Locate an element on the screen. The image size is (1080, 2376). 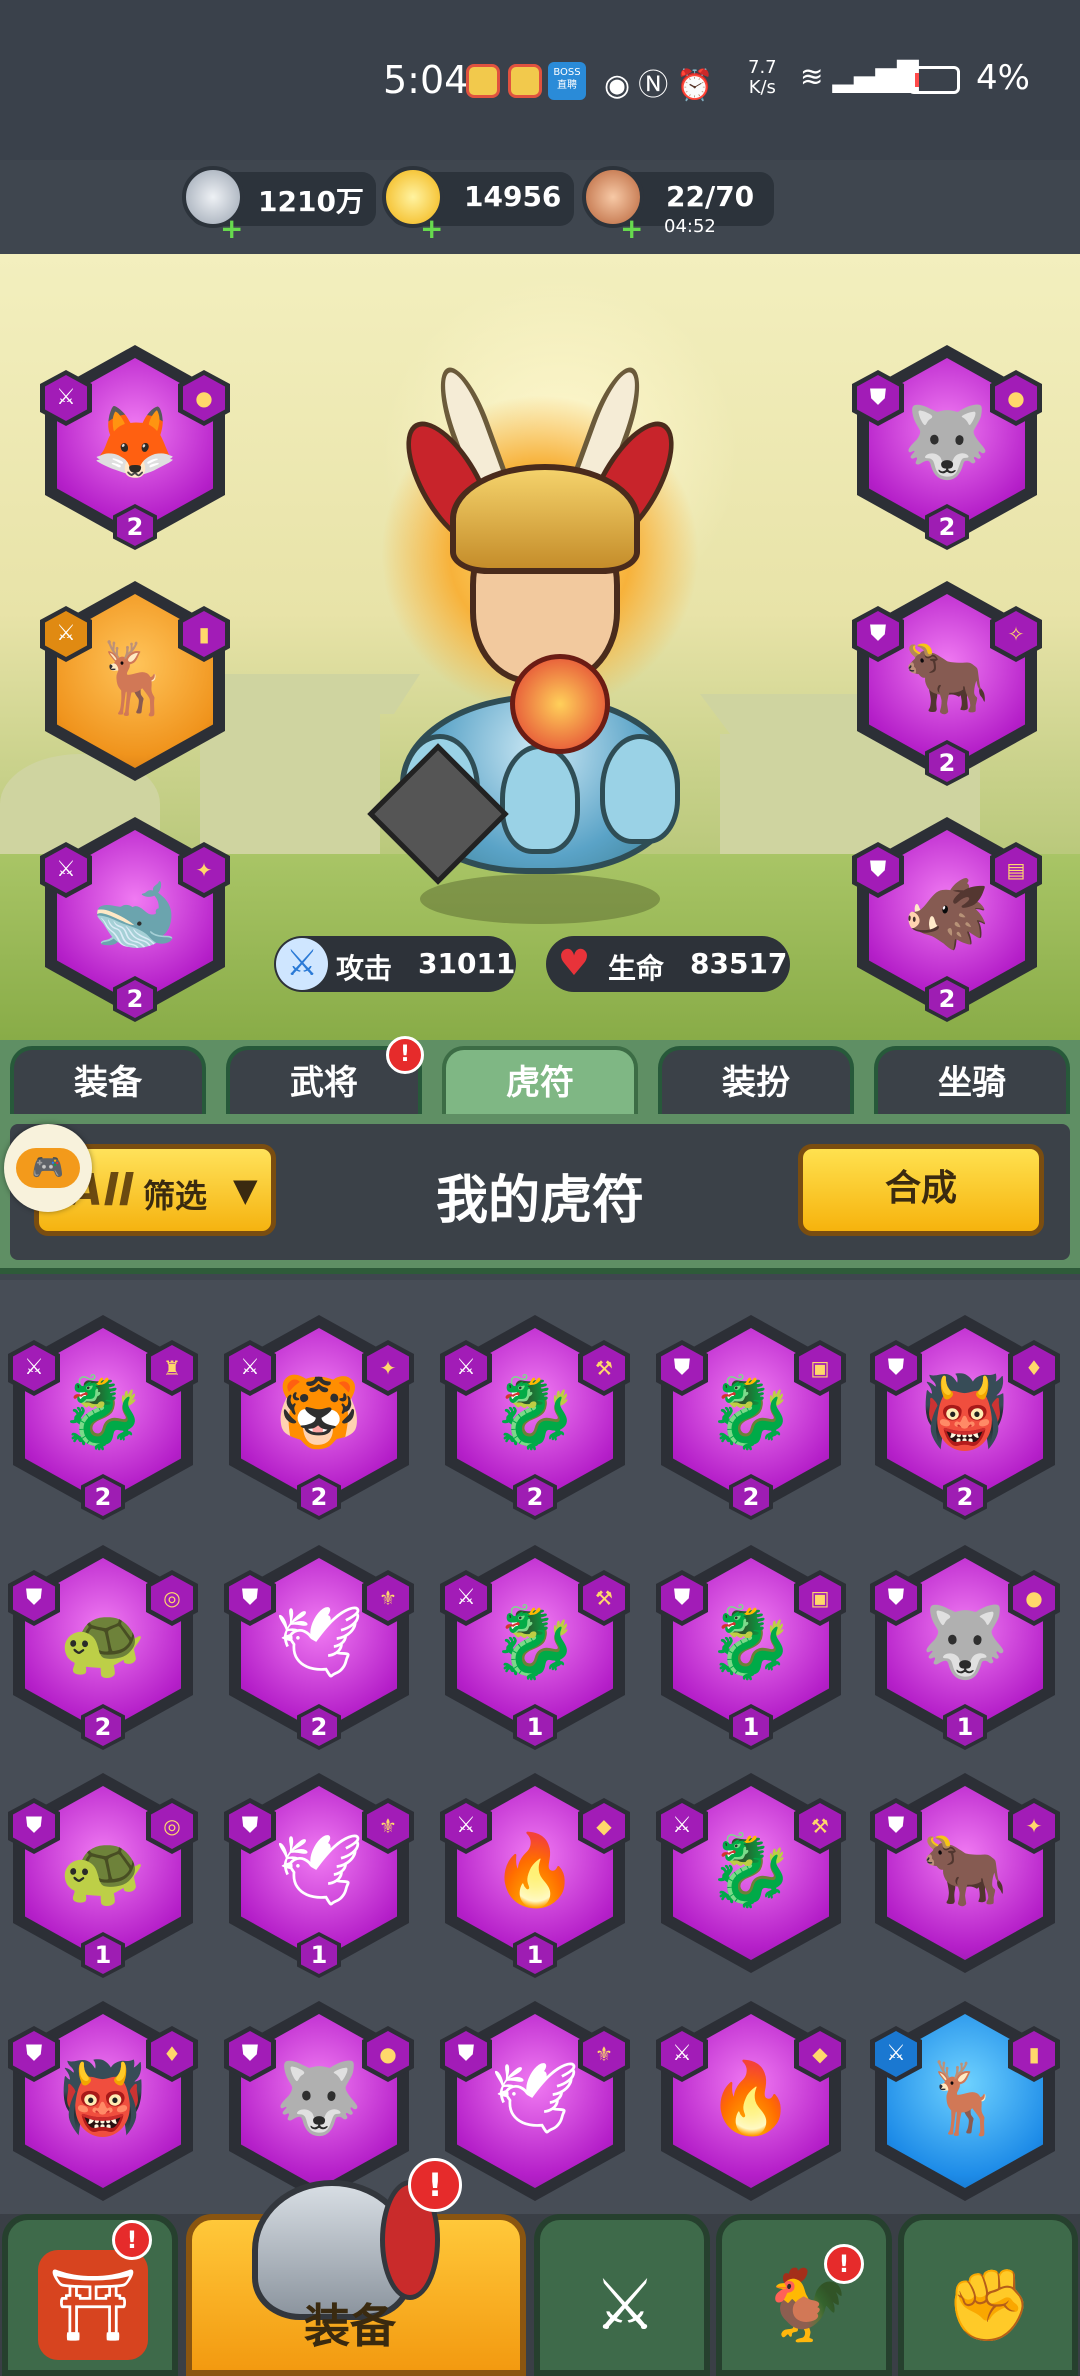
gate-icon: ⛩ is located at coordinates (93, 2305).